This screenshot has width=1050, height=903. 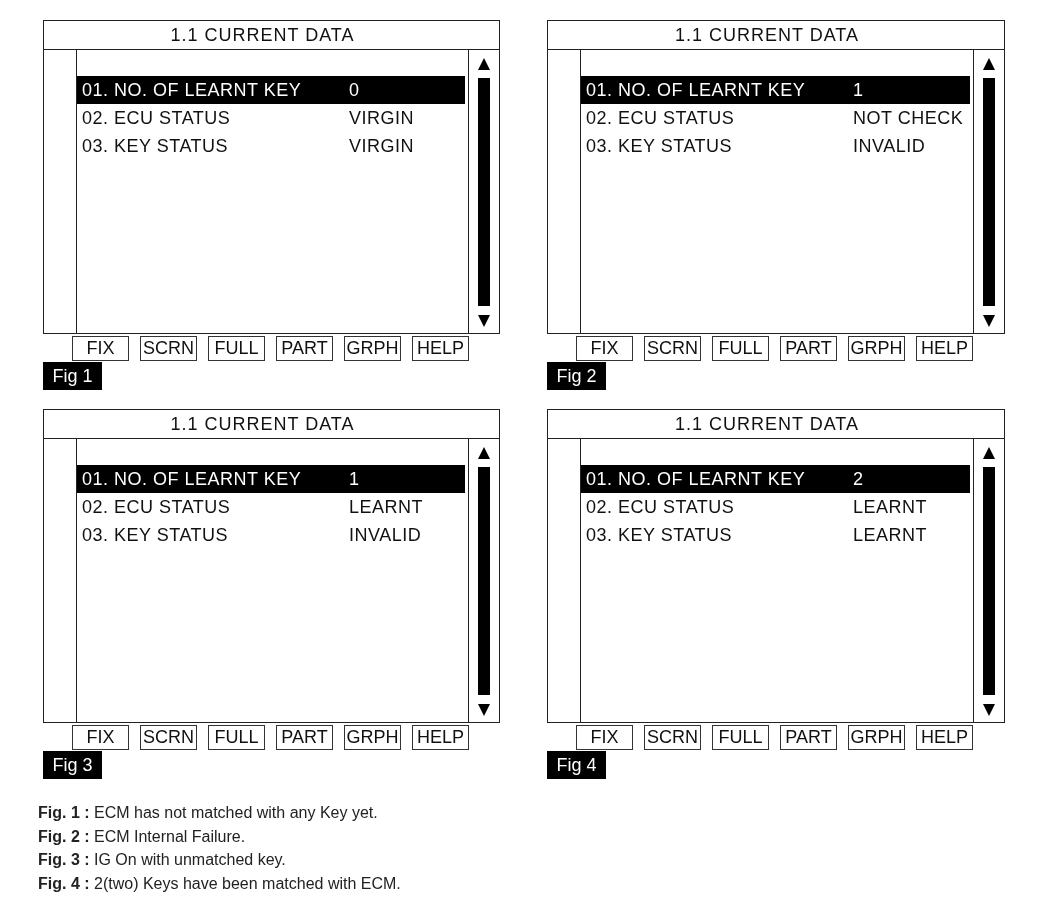 What do you see at coordinates (142, 836) in the screenshot?
I see `figure-caption: Fig. 2 : ECM Internal Failure.` at bounding box center [142, 836].